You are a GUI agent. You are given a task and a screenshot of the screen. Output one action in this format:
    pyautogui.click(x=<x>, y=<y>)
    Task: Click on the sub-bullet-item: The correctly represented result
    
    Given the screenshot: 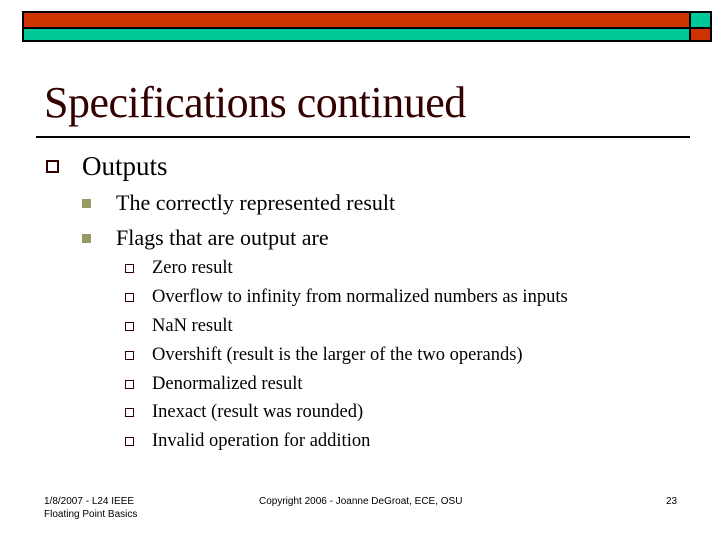 What is the action you would take?
    pyautogui.click(x=238, y=203)
    